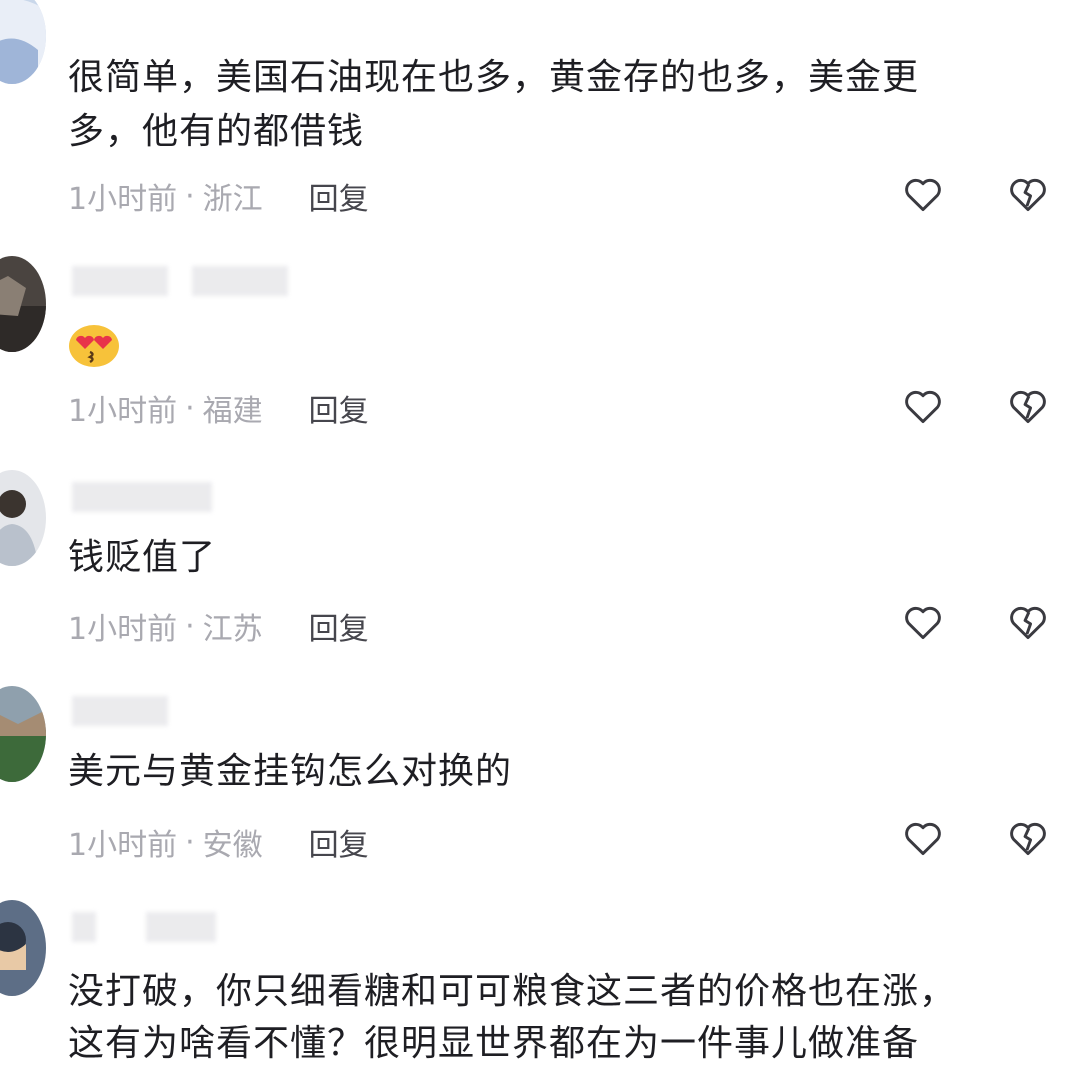  I want to click on location: 福建, so click(232, 411).